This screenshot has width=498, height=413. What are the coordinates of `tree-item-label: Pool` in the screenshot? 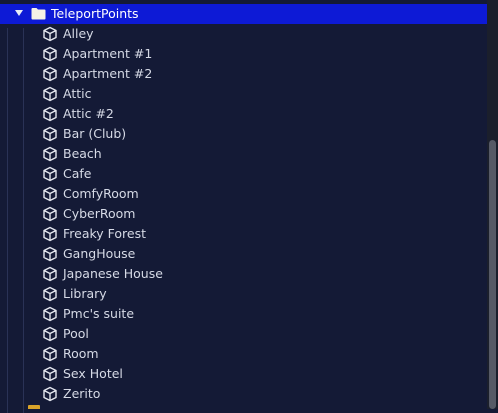 It's located at (76, 333).